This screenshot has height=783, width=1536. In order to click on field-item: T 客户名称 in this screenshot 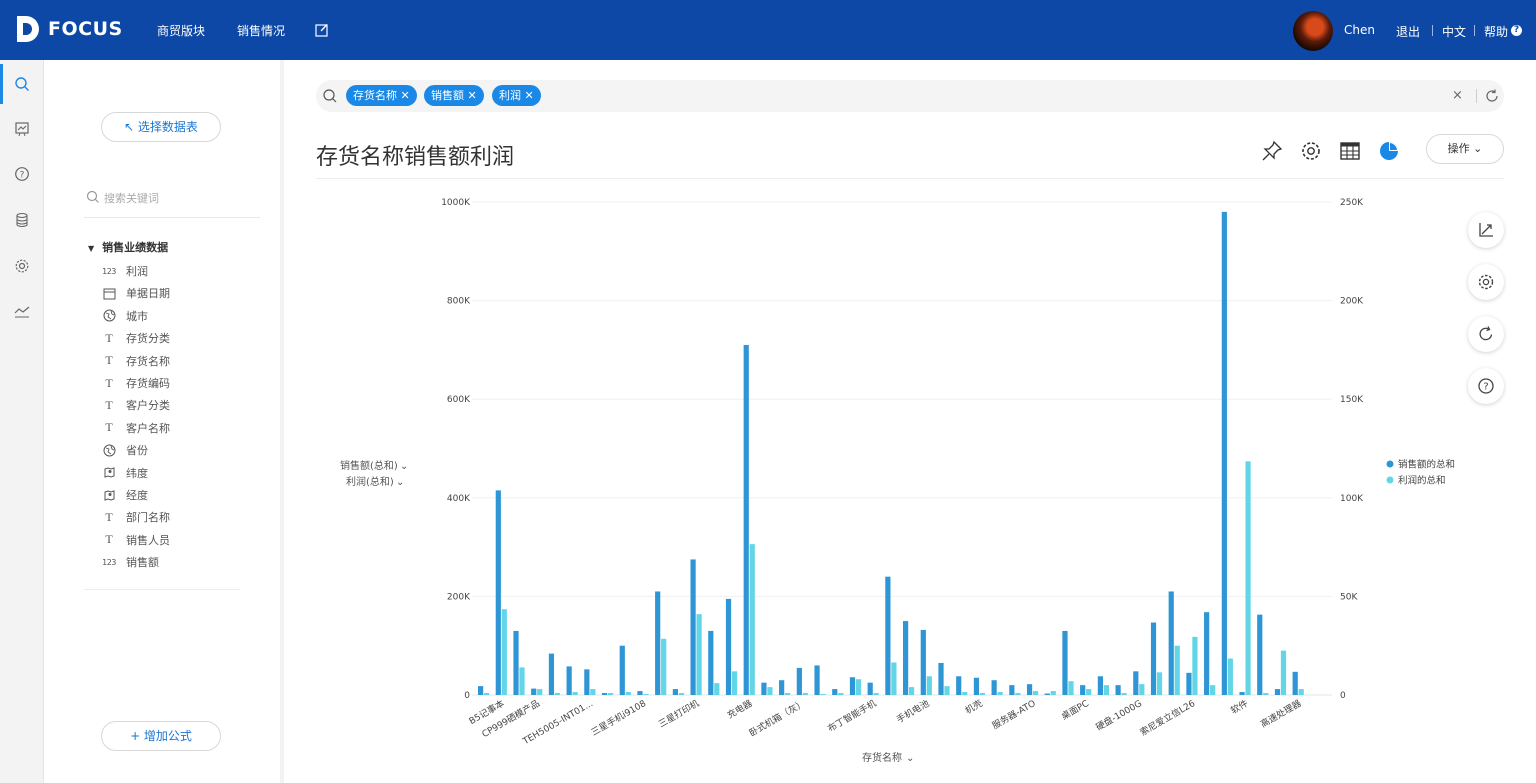, I will do `click(136, 428)`.